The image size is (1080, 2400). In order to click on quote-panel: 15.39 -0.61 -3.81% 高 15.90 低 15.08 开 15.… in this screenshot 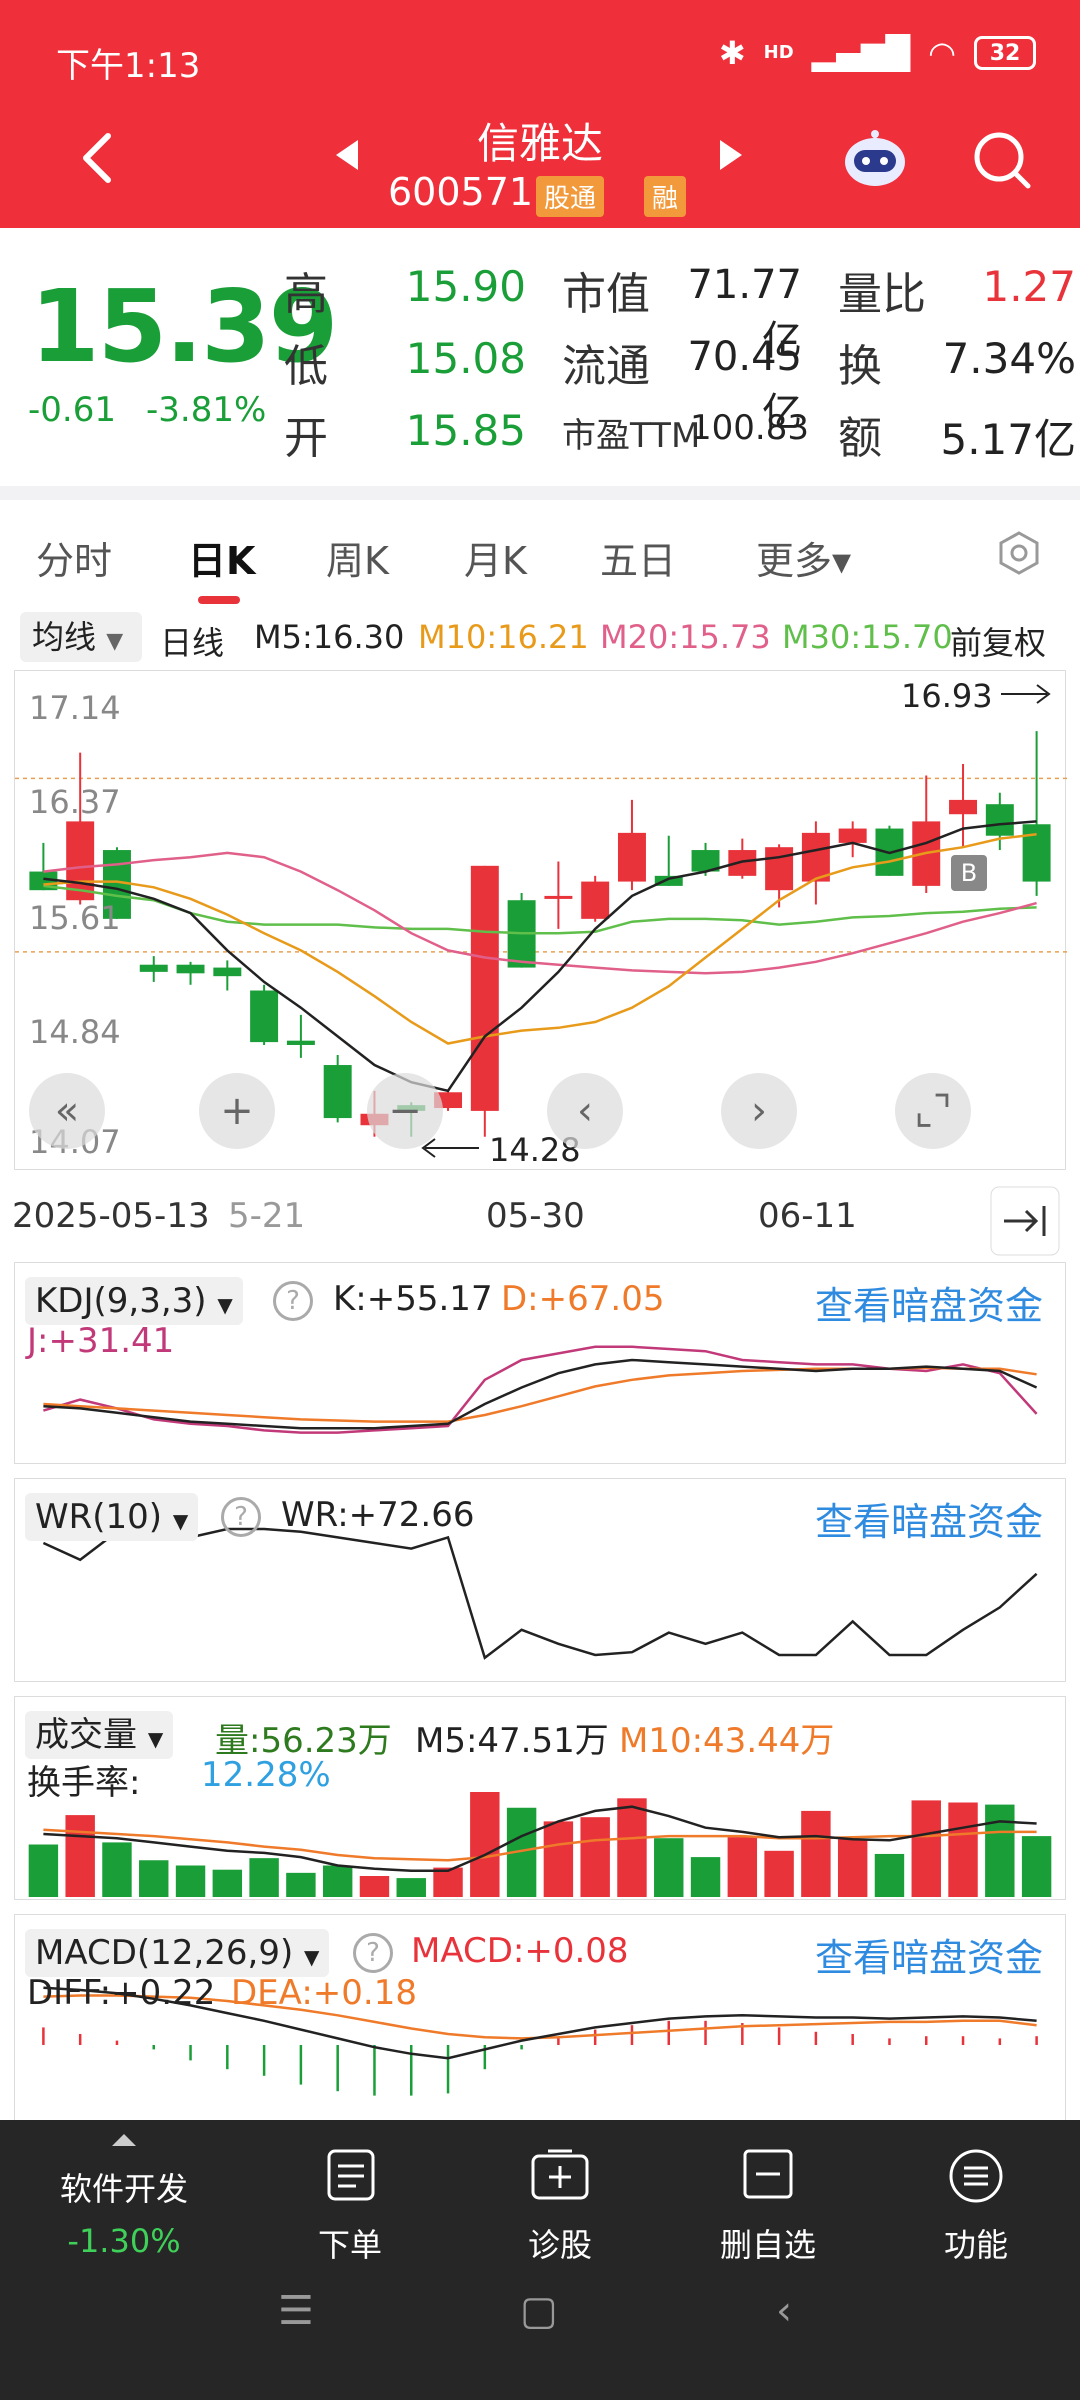, I will do `click(540, 357)`.